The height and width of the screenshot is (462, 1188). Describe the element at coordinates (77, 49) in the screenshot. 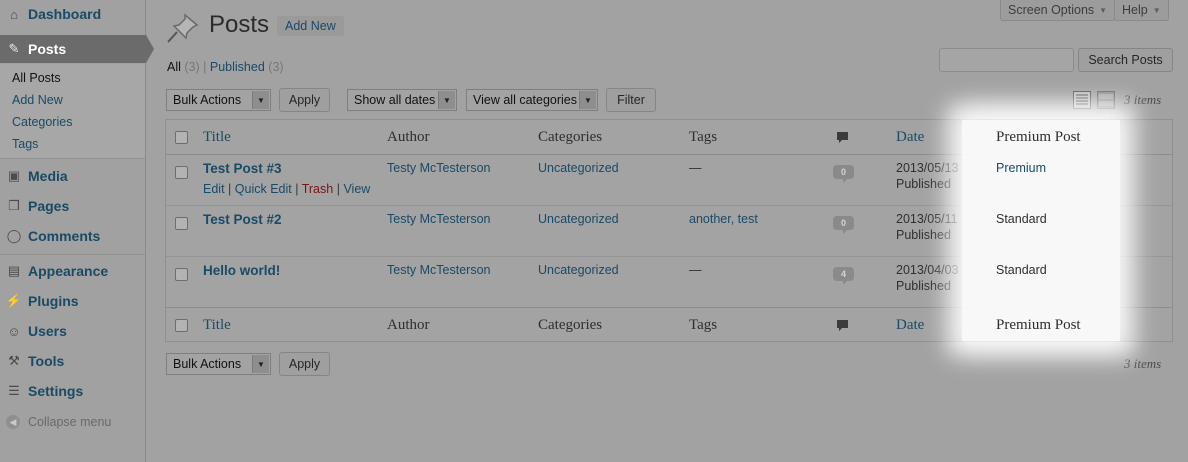

I see `menu-posts: ✎ Posts` at that location.